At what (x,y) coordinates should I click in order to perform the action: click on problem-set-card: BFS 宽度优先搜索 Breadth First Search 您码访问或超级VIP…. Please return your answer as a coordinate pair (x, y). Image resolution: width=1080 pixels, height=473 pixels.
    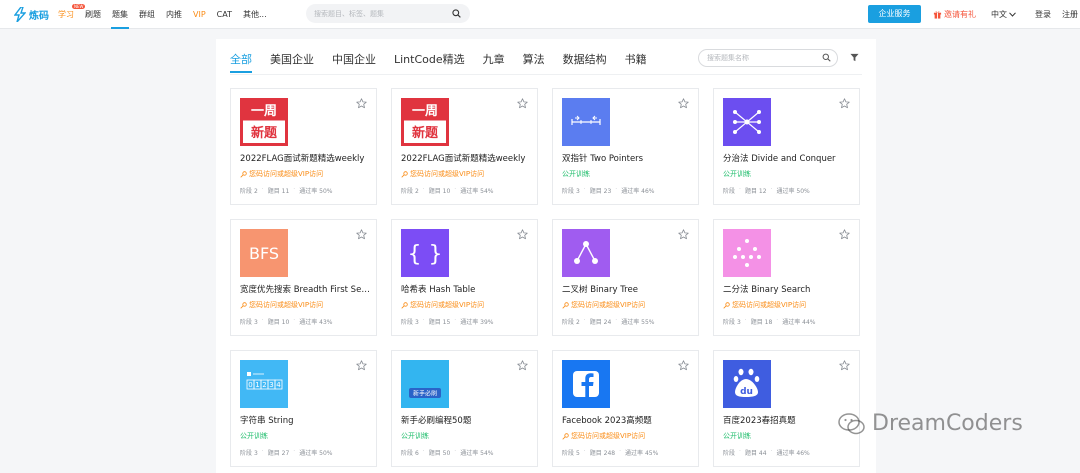
    Looking at the image, I should click on (303, 277).